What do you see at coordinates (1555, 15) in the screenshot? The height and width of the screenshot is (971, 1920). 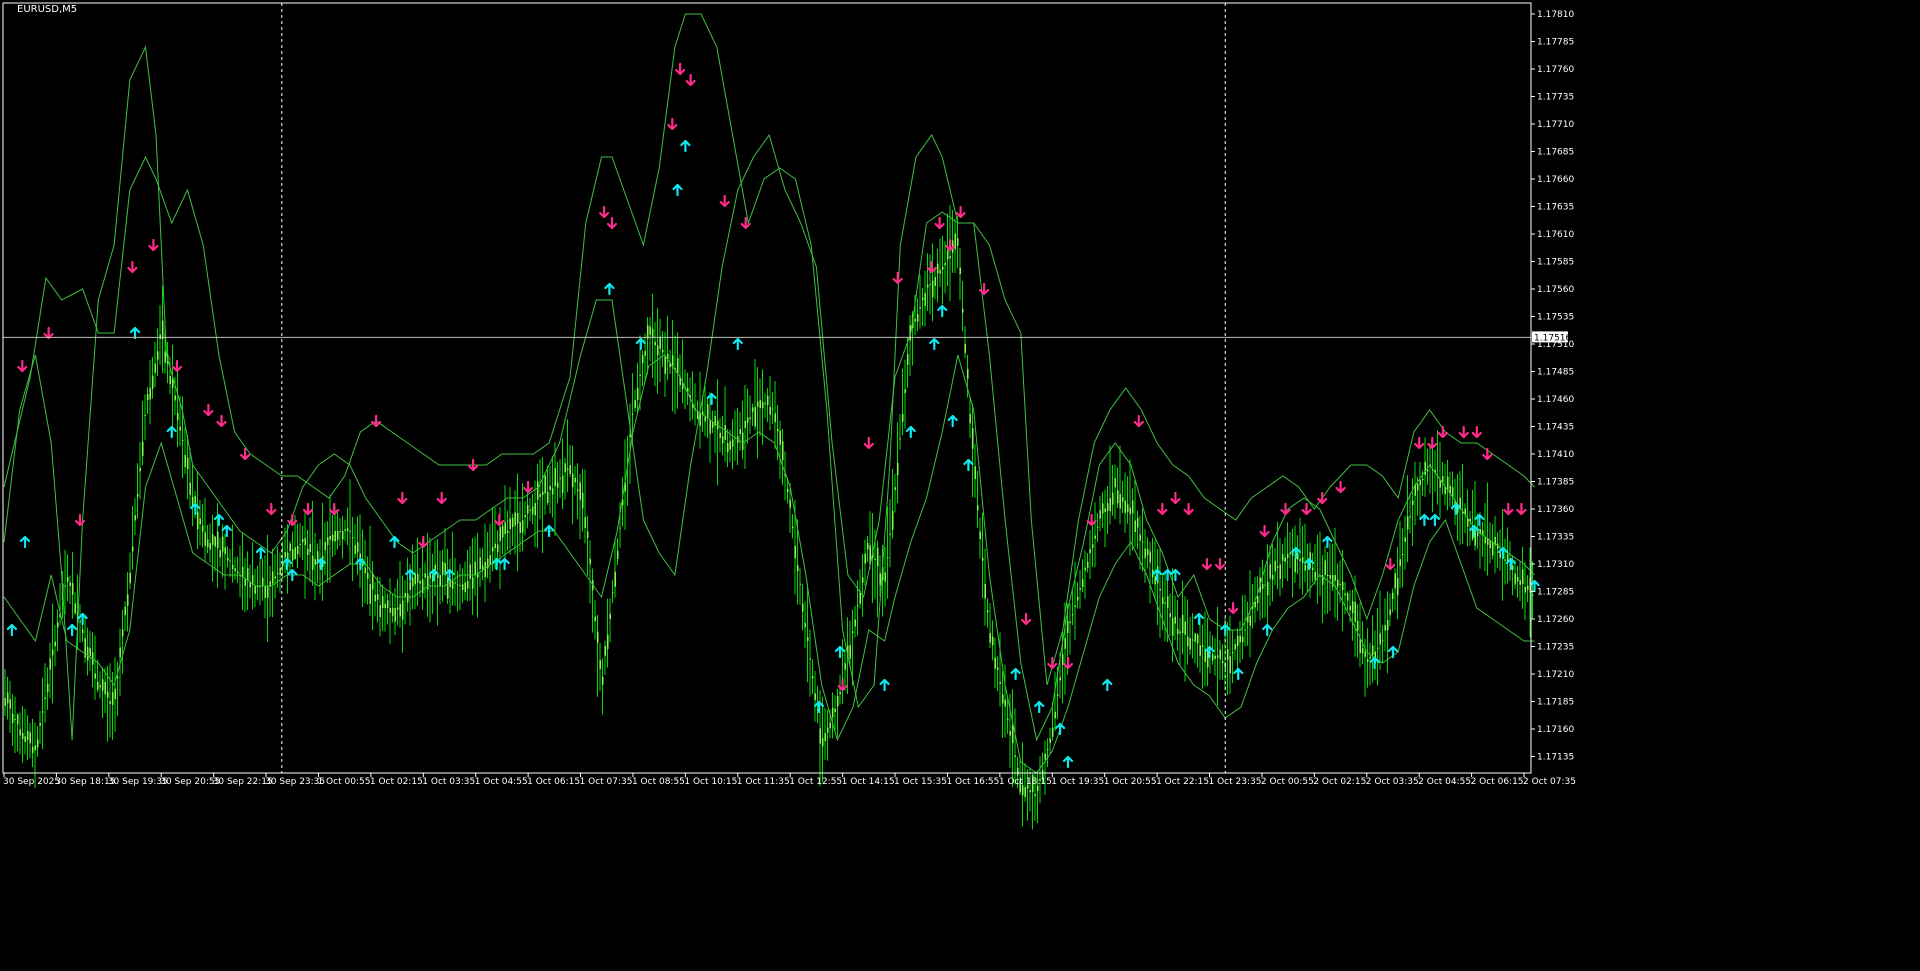 I see `y-tick-label: 1.17810` at bounding box center [1555, 15].